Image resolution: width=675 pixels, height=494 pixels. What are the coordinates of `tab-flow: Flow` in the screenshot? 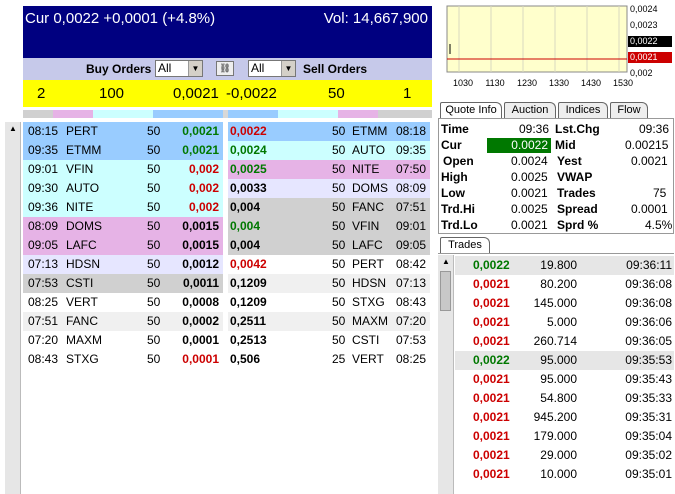 It's located at (629, 110).